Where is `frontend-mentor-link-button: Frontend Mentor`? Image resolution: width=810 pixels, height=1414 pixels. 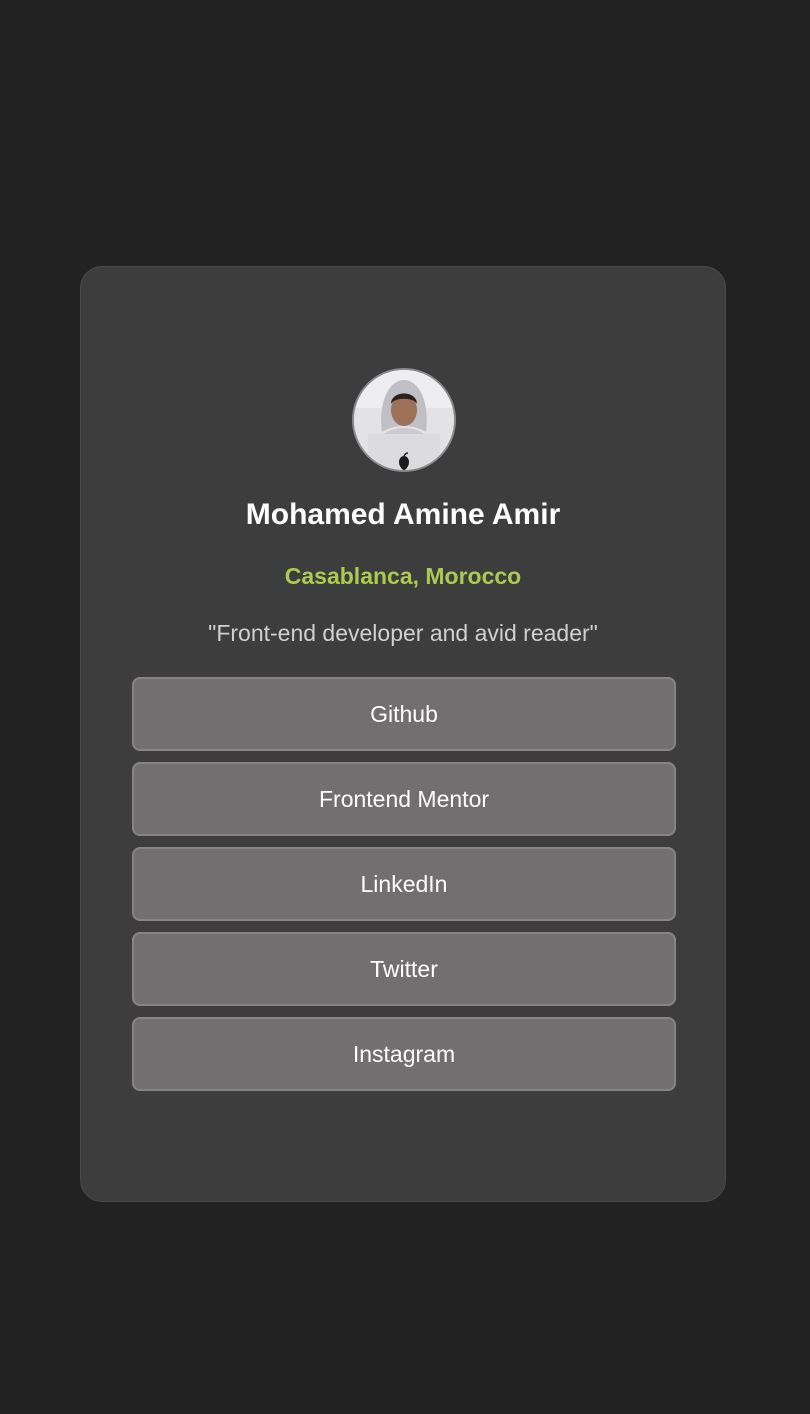
frontend-mentor-link-button: Frontend Mentor is located at coordinates (404, 799).